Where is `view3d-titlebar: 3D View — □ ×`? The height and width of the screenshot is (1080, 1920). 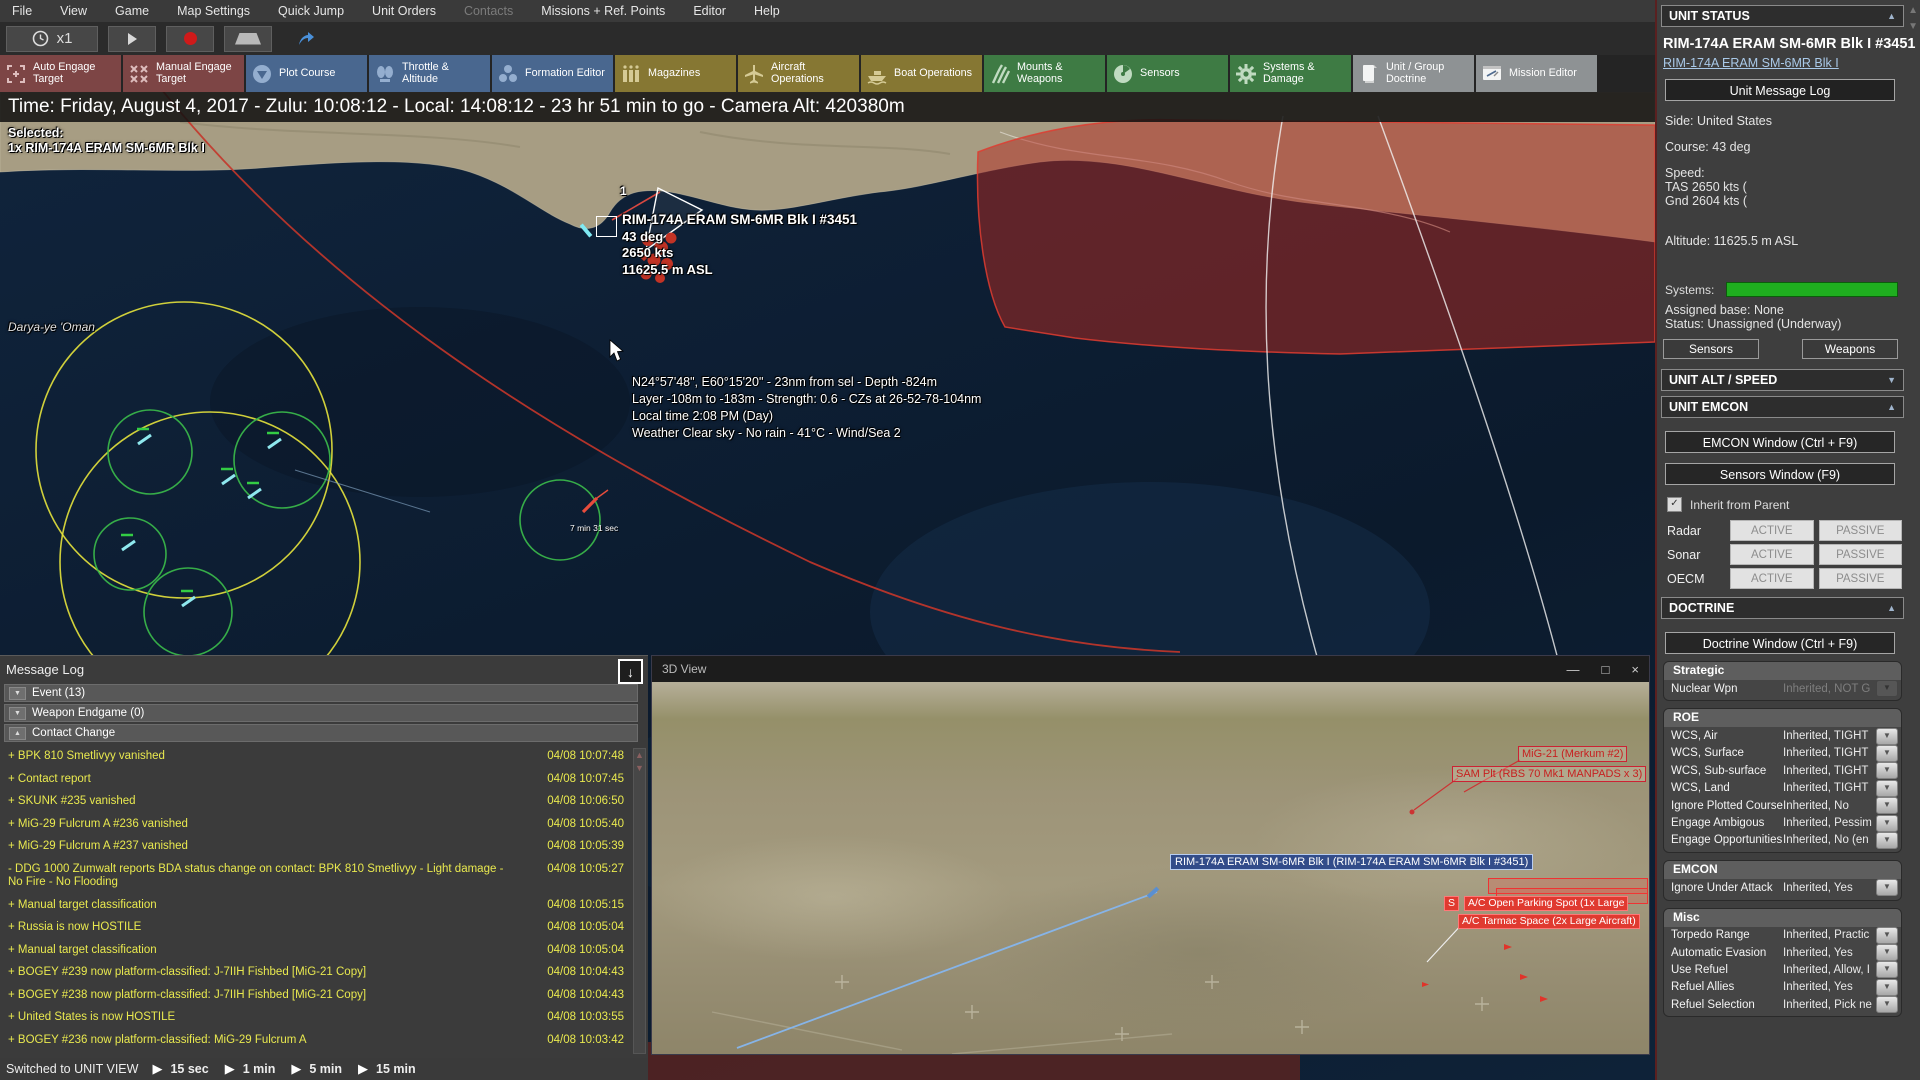
view3d-titlebar: 3D View — □ × is located at coordinates (1150, 669).